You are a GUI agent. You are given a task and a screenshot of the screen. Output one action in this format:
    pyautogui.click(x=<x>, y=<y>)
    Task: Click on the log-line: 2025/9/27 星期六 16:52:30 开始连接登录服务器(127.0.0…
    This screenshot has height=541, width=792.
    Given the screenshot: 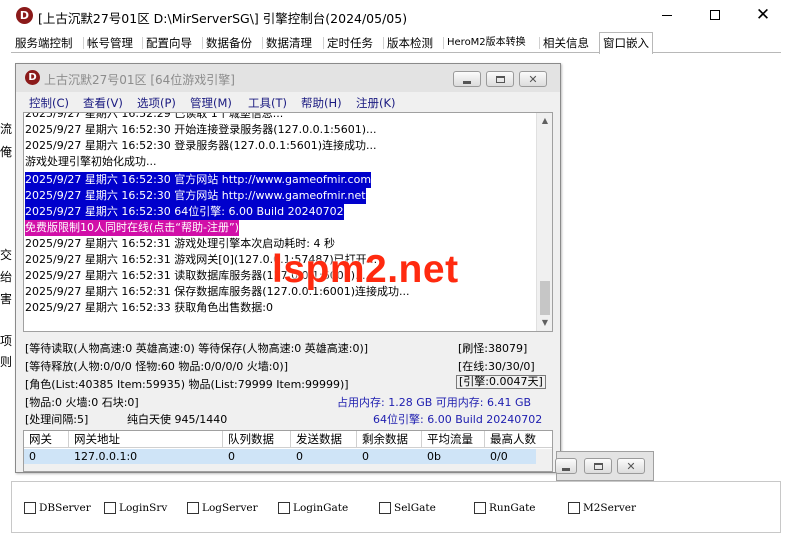 What is the action you would take?
    pyautogui.click(x=201, y=129)
    